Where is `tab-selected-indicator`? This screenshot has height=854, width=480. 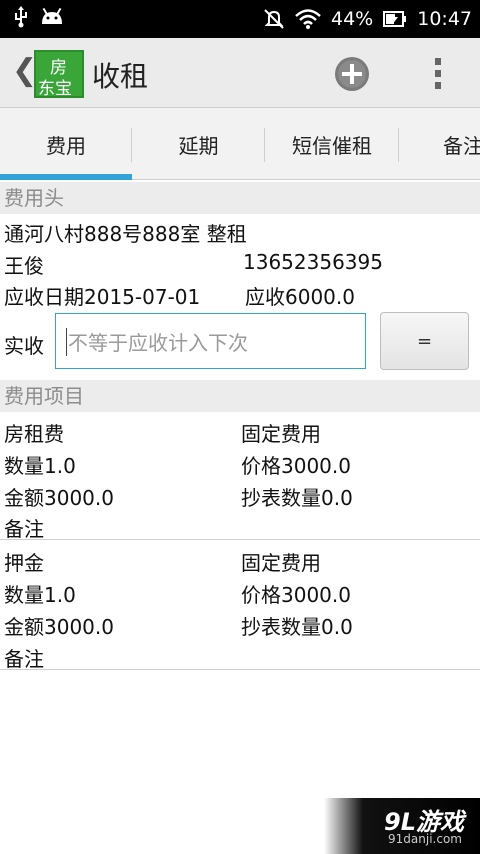 tab-selected-indicator is located at coordinates (66, 177).